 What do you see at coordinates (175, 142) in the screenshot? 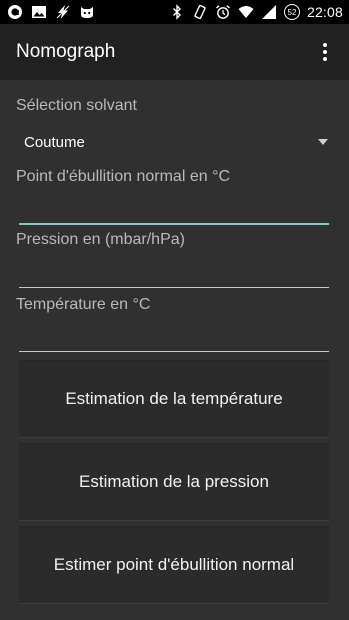
I see `solvent-dropdown: Coutume` at bounding box center [175, 142].